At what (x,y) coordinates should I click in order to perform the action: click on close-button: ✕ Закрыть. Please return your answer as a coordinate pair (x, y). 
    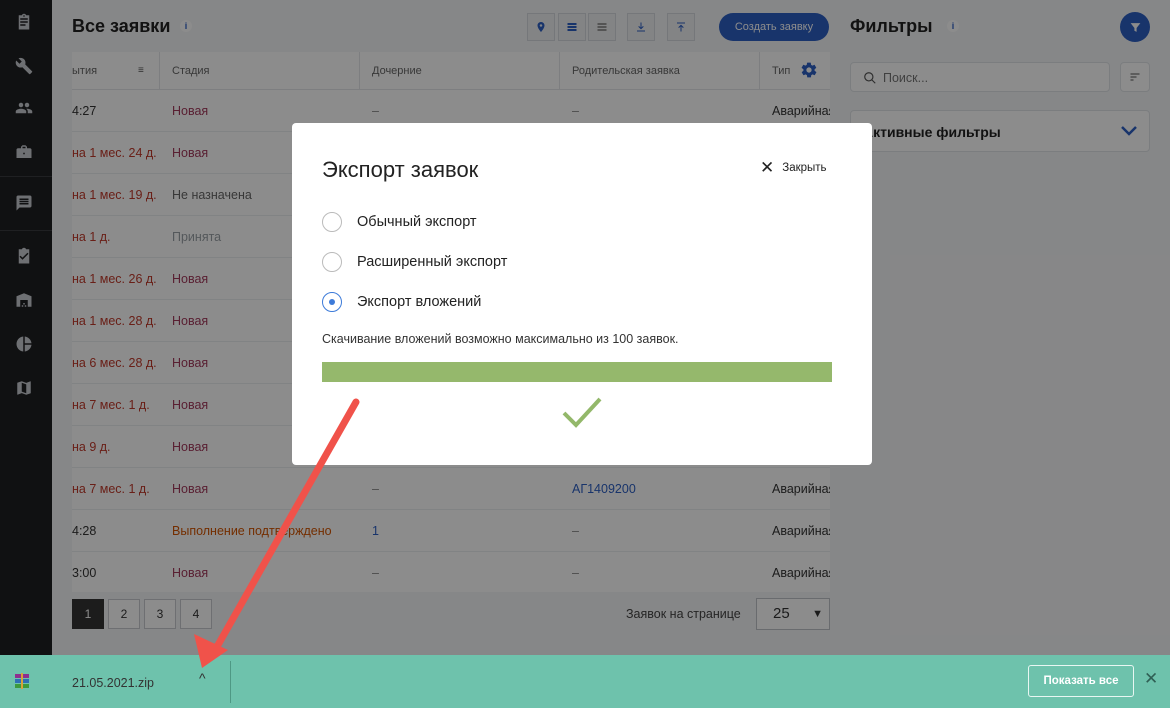
    Looking at the image, I should click on (793, 168).